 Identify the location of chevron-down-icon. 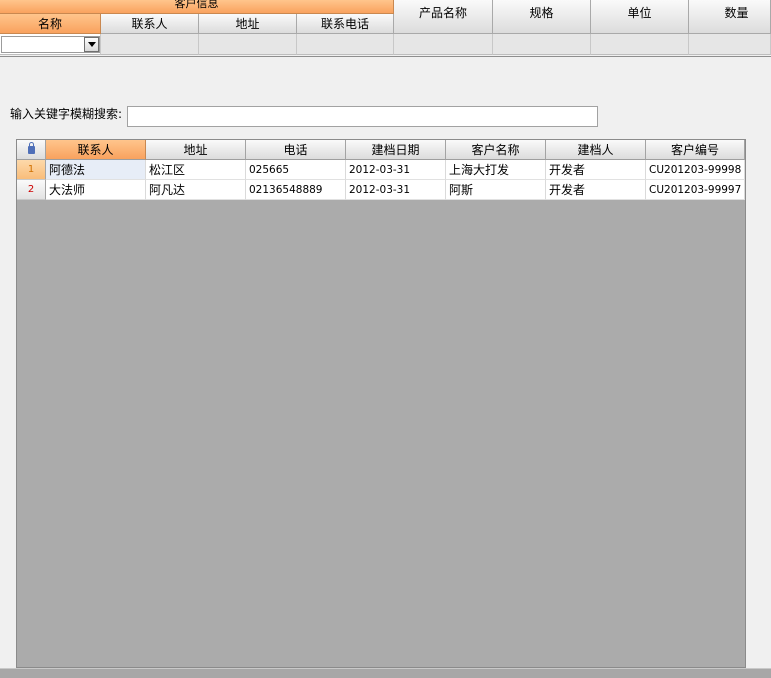
(91, 44).